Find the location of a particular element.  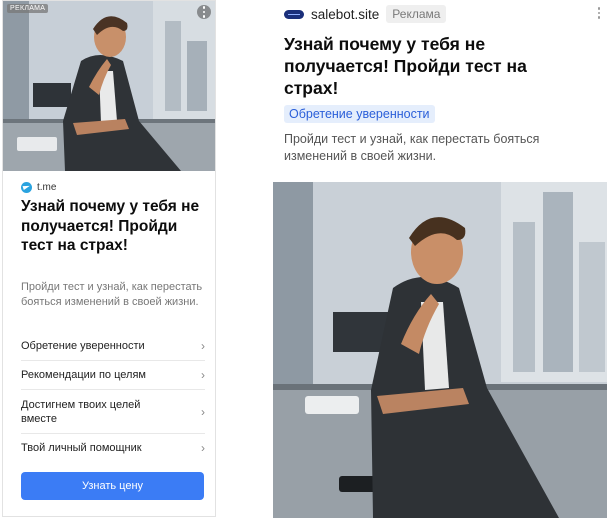

source-link: t.me is located at coordinates (38, 187).